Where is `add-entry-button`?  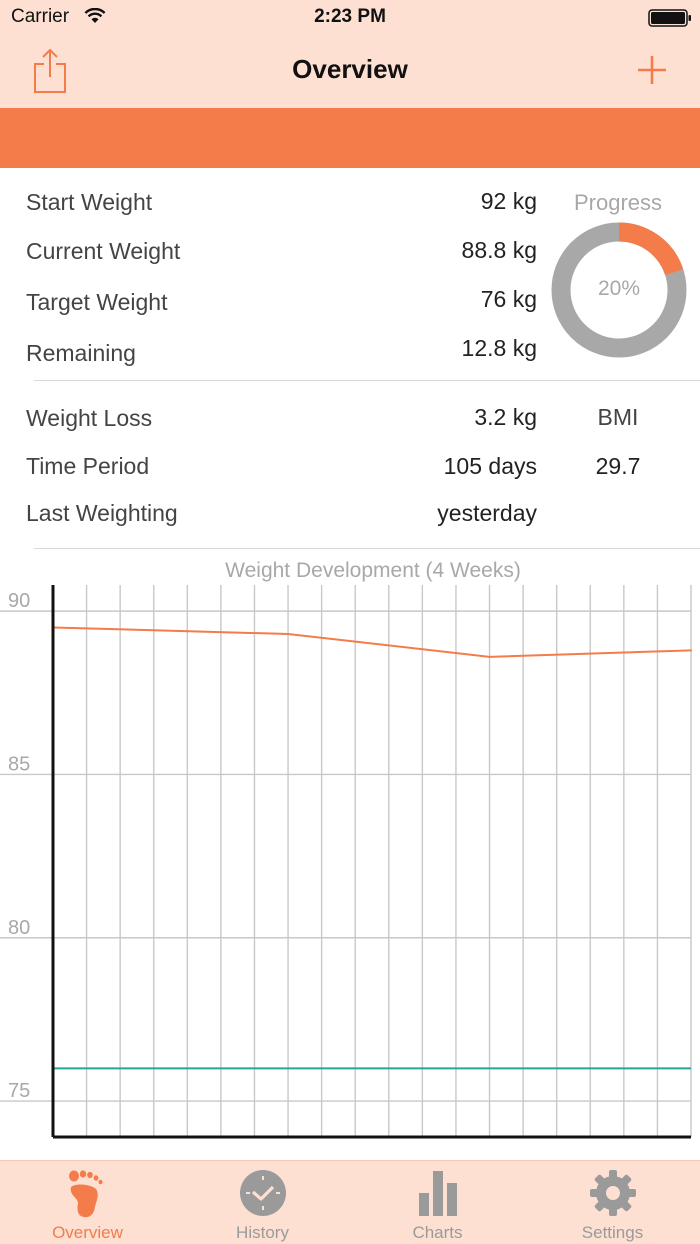 add-entry-button is located at coordinates (652, 70).